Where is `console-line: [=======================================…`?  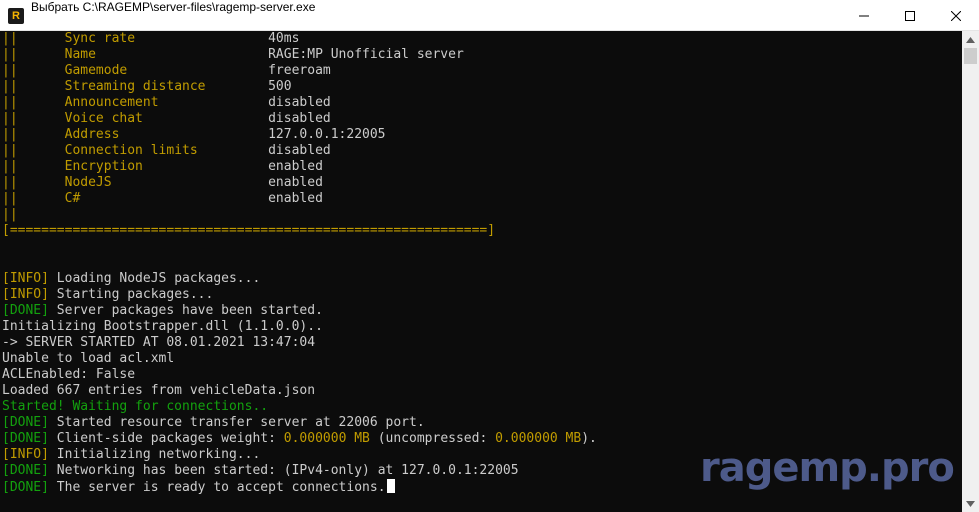 console-line: [=======================================… is located at coordinates (248, 231).